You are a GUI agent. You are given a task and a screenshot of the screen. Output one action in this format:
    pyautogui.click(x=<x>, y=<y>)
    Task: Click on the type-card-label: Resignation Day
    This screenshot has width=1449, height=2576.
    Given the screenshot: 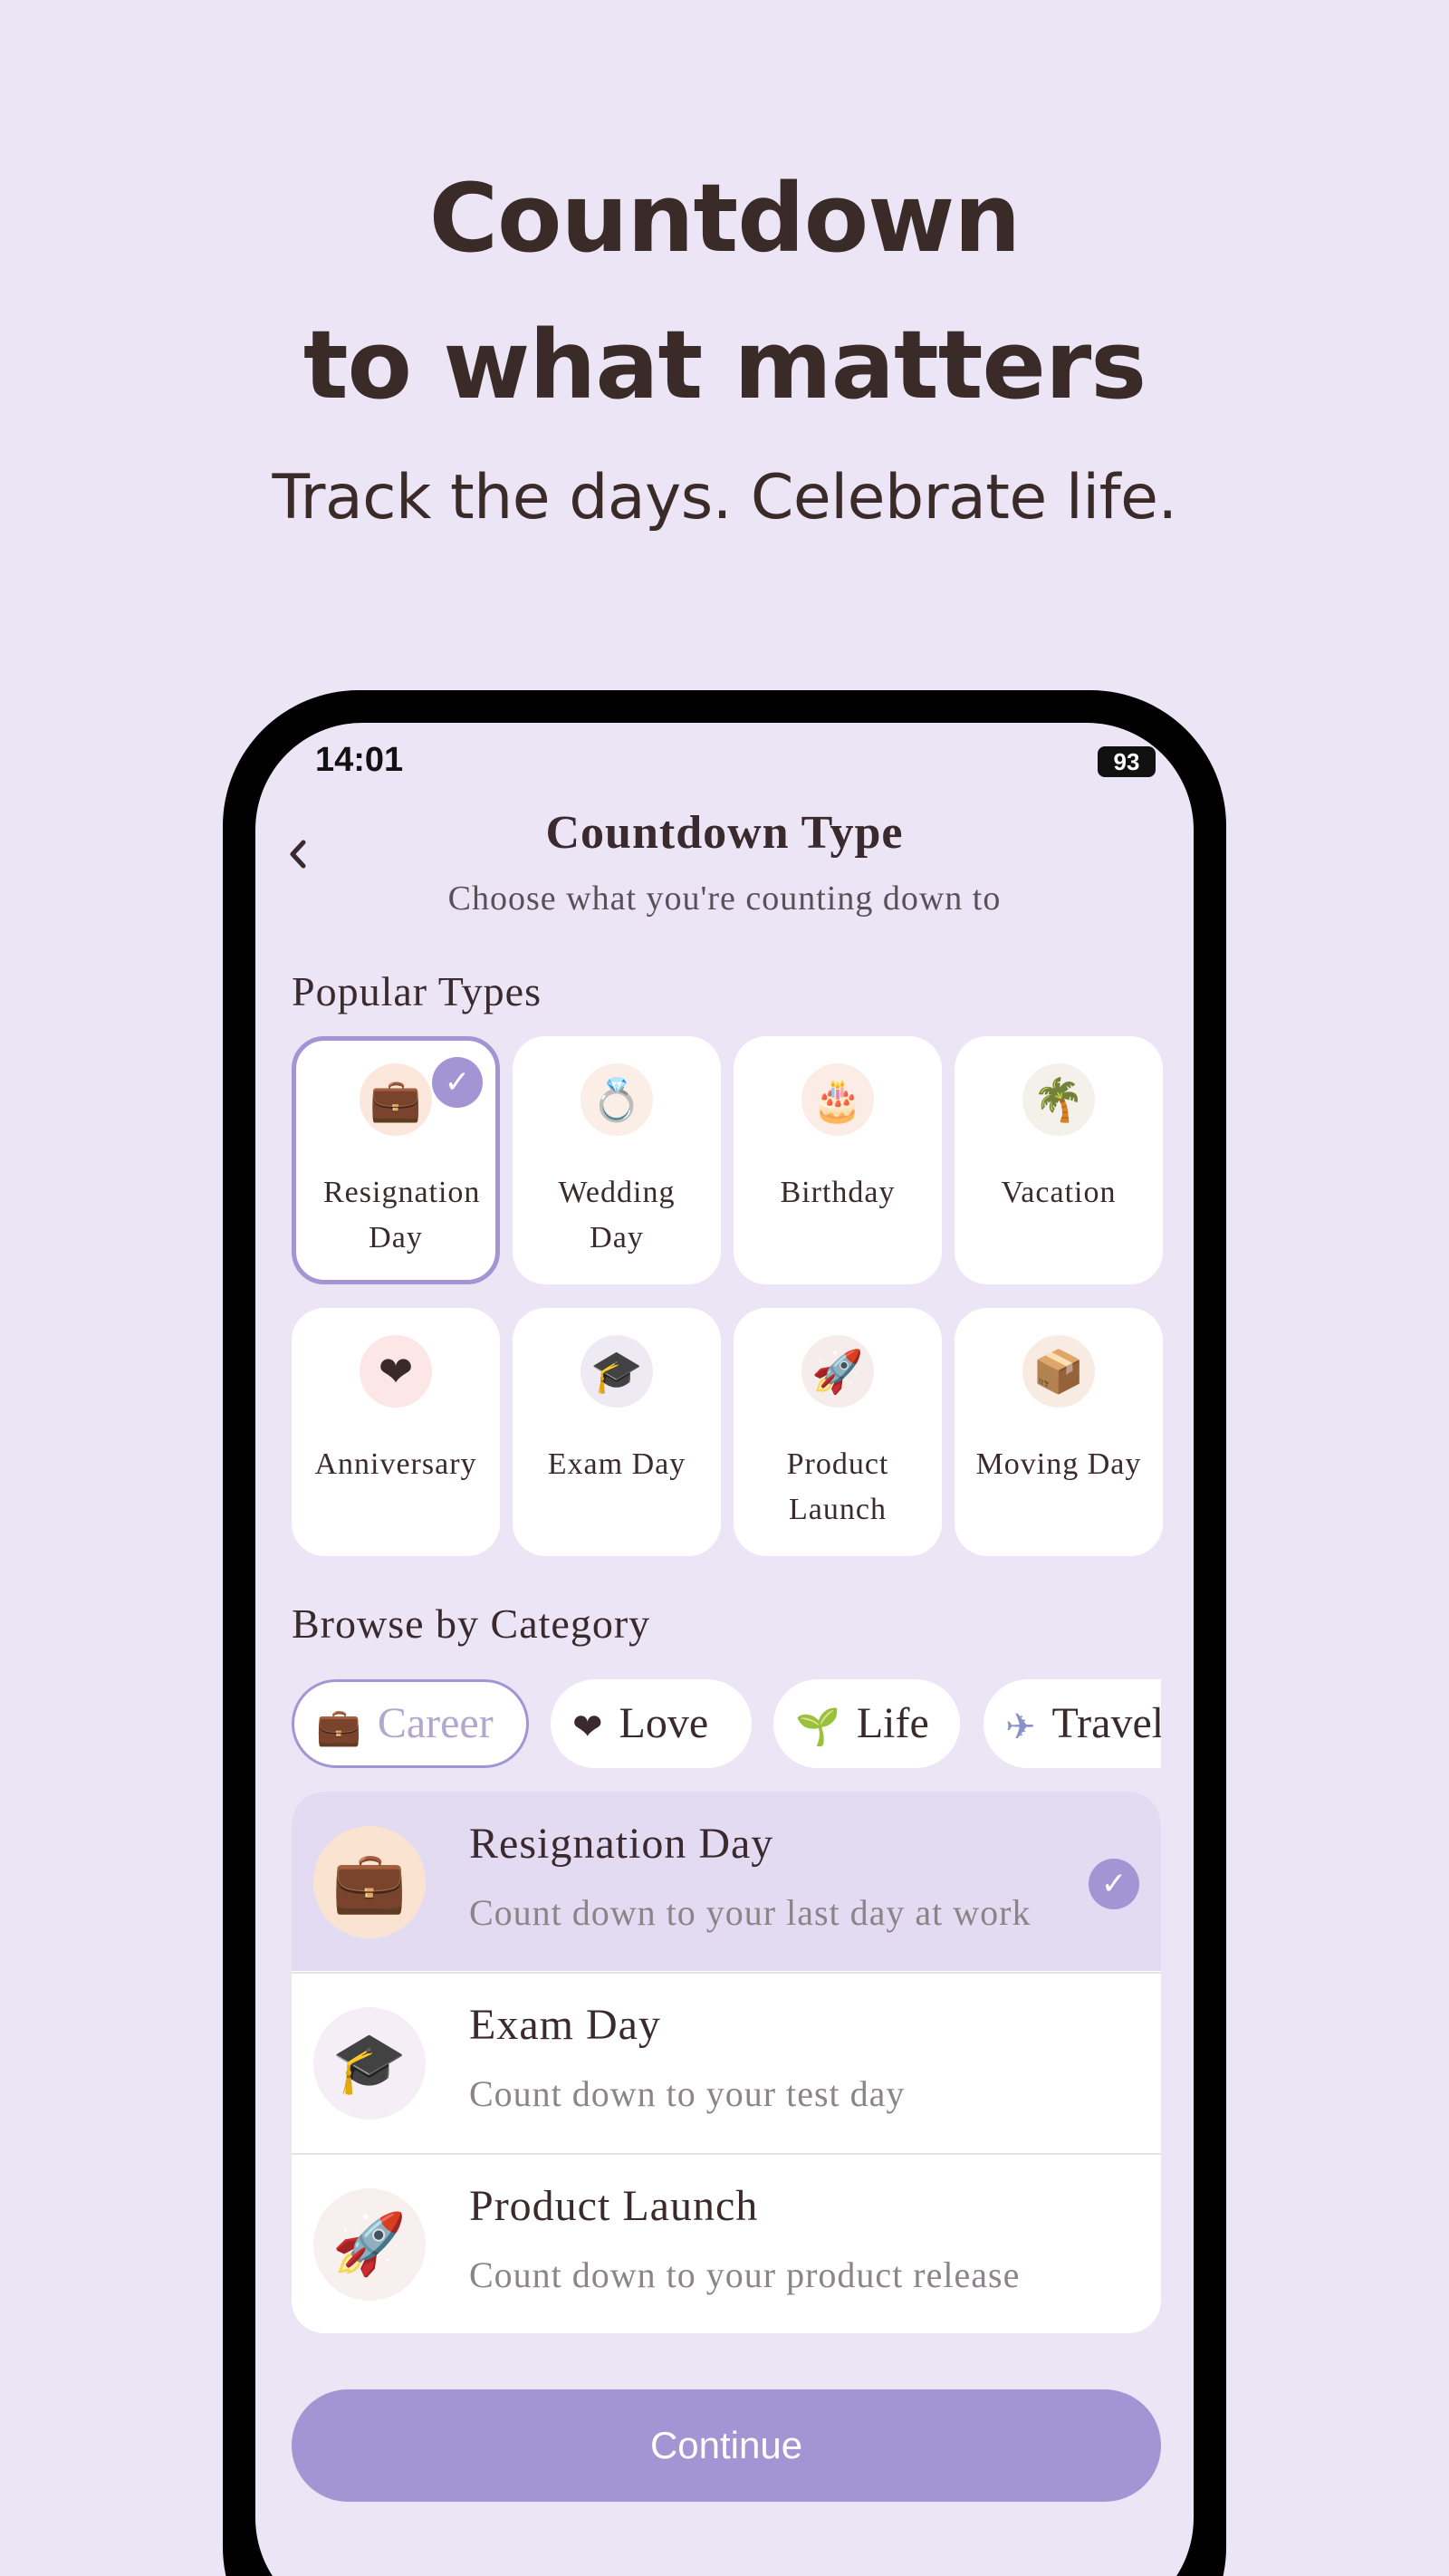 What is the action you would take?
    pyautogui.click(x=402, y=1215)
    